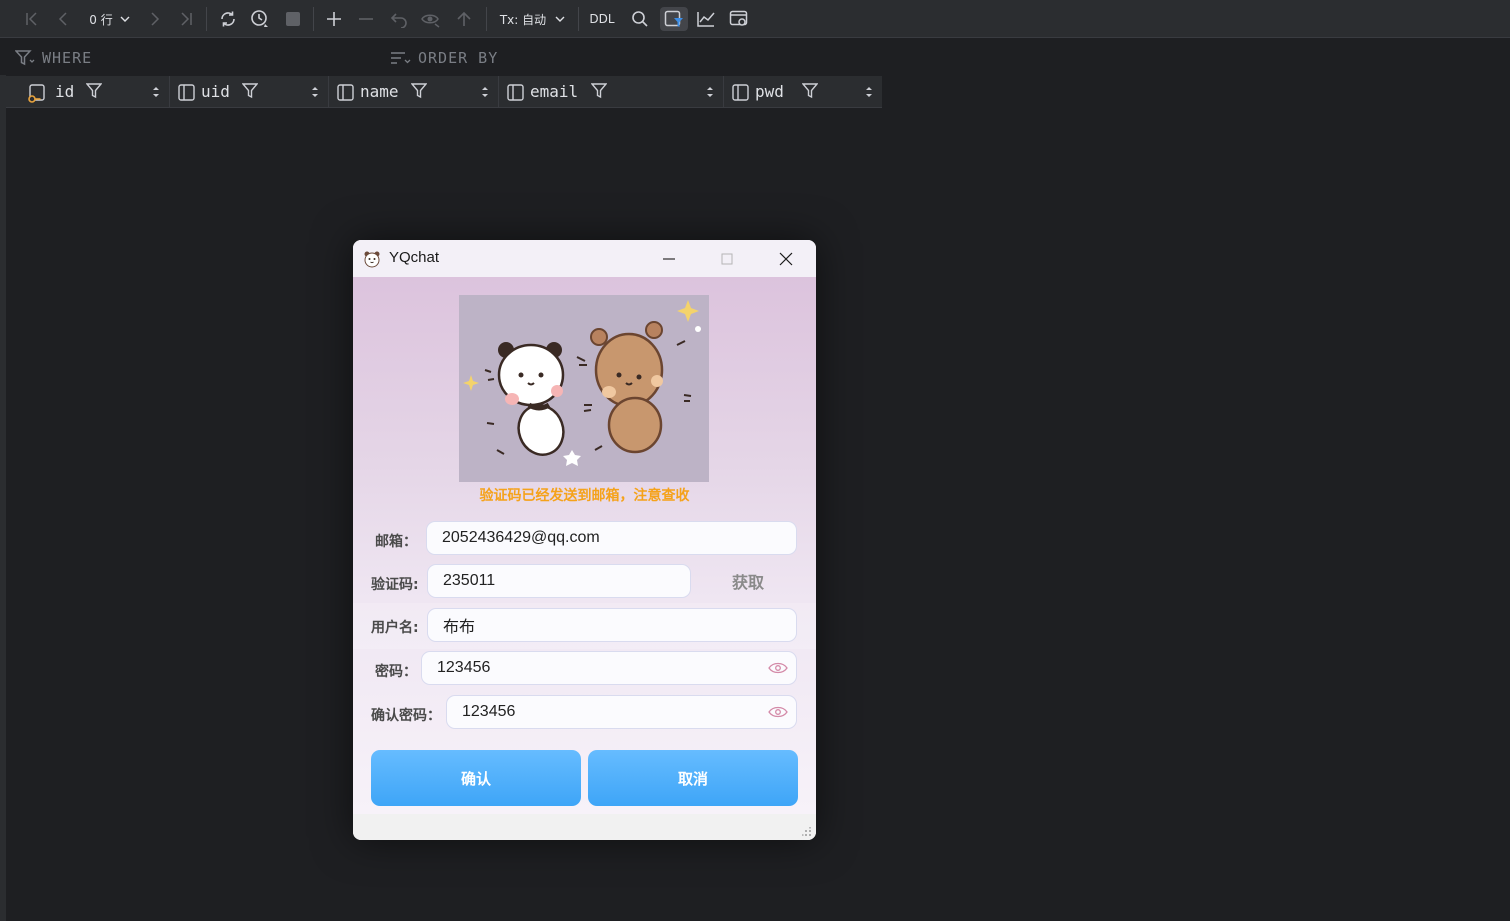  Describe the element at coordinates (334, 19) in the screenshot. I see `add-row-icon` at that location.